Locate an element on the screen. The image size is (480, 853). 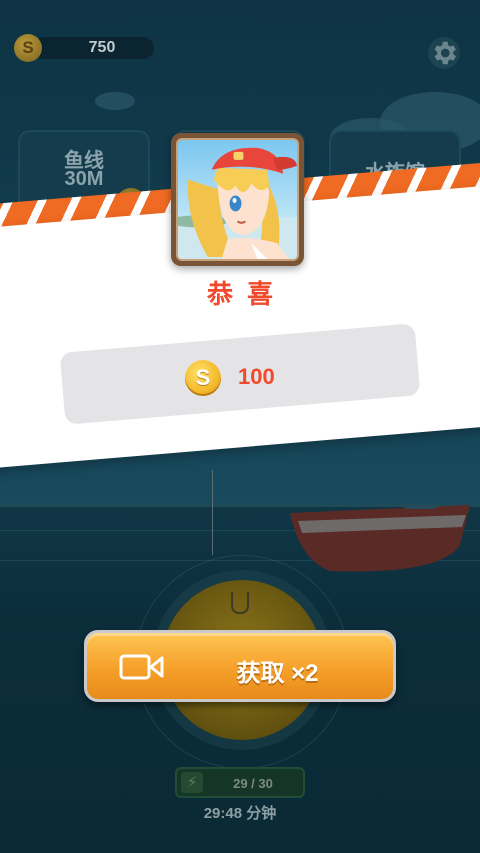
coin-amount: 750 is located at coordinates (102, 47).